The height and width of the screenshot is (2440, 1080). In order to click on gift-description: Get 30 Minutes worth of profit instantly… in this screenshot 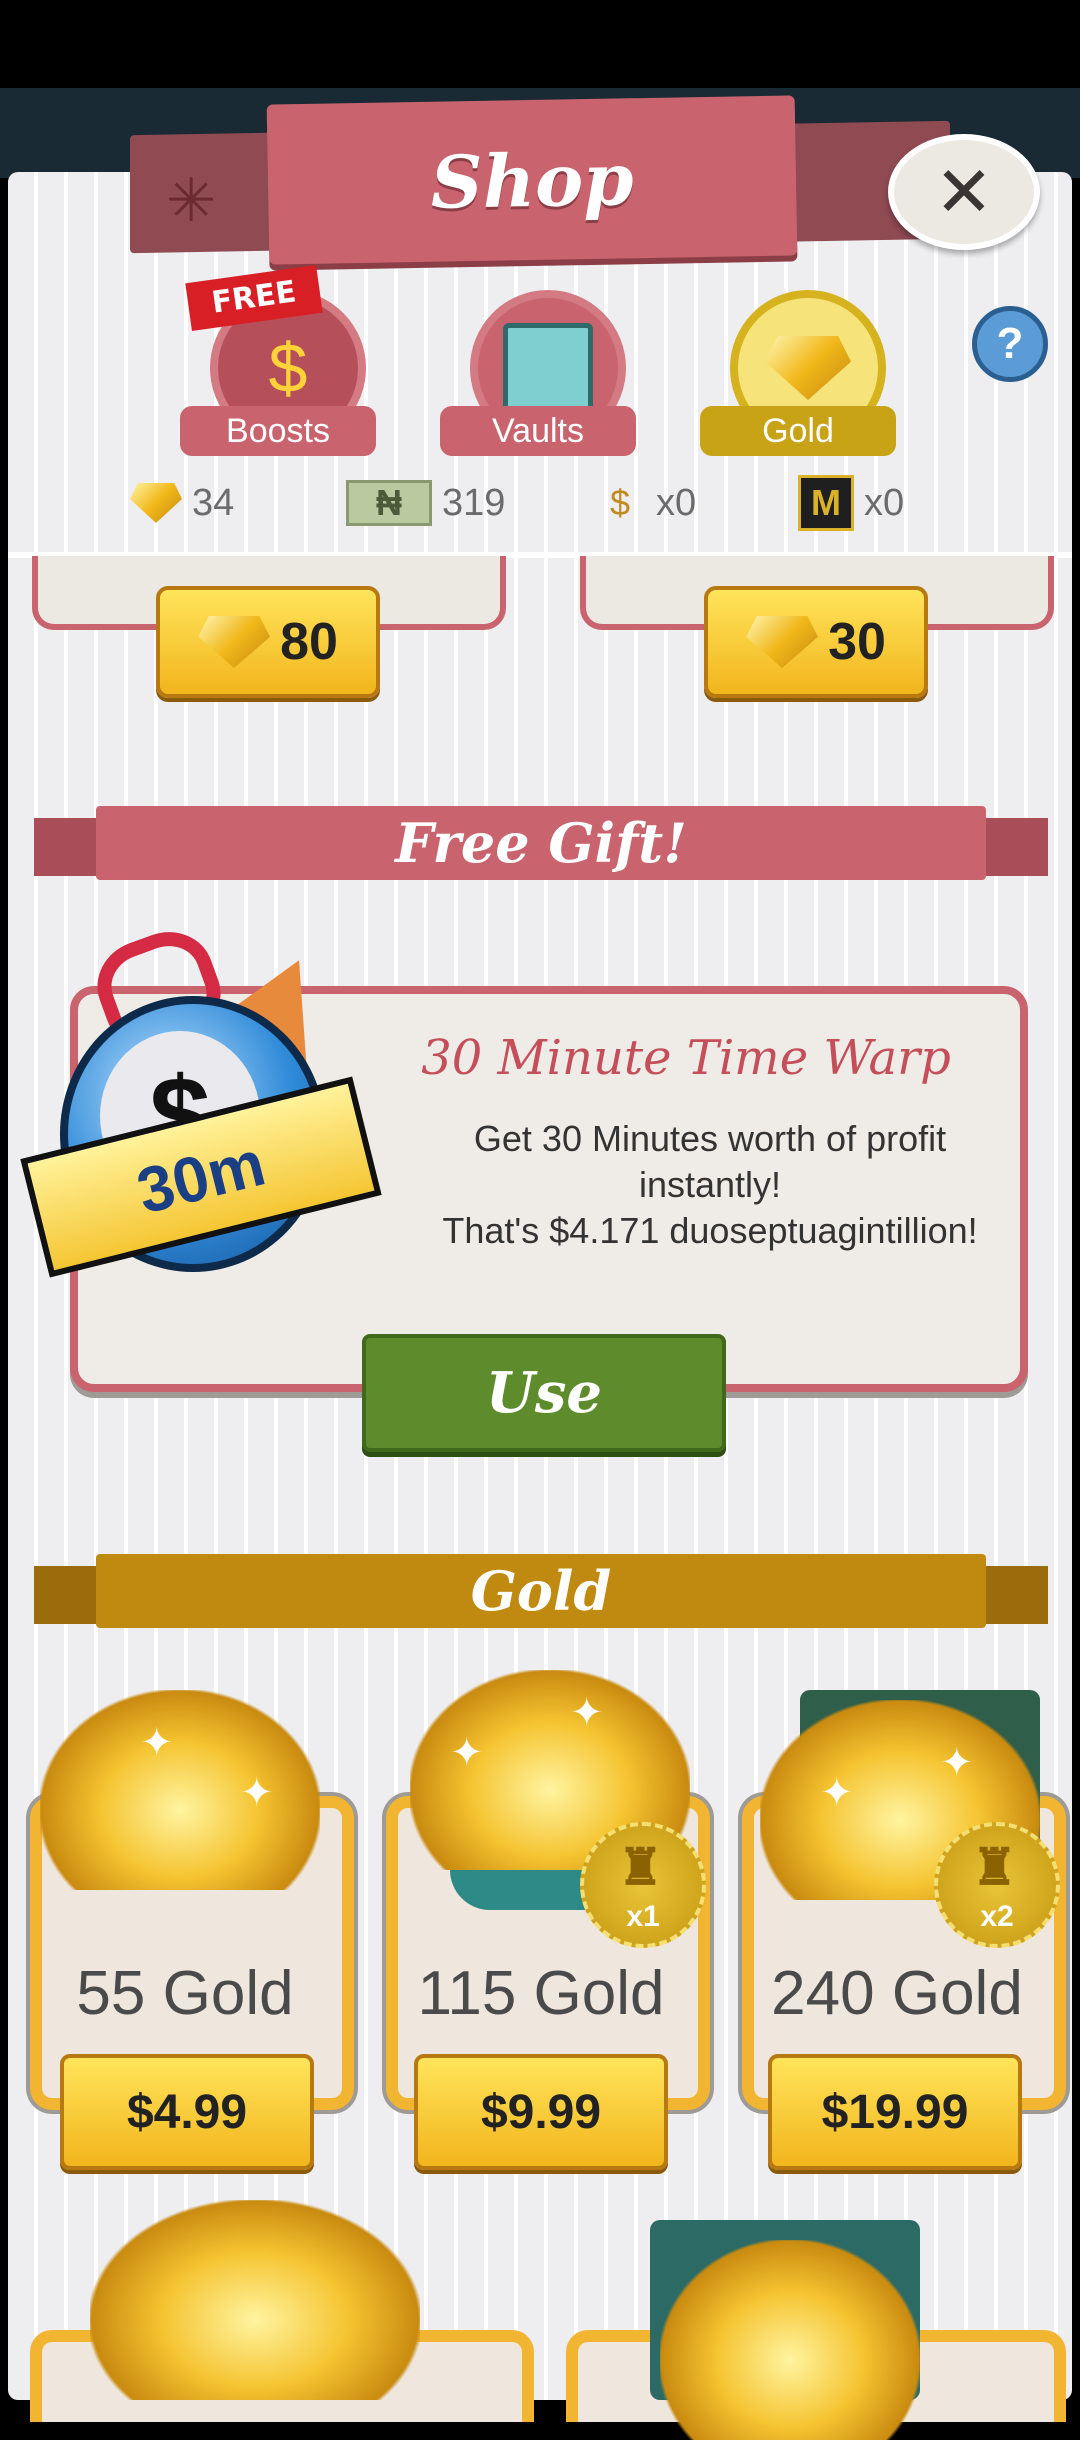, I will do `click(710, 1184)`.